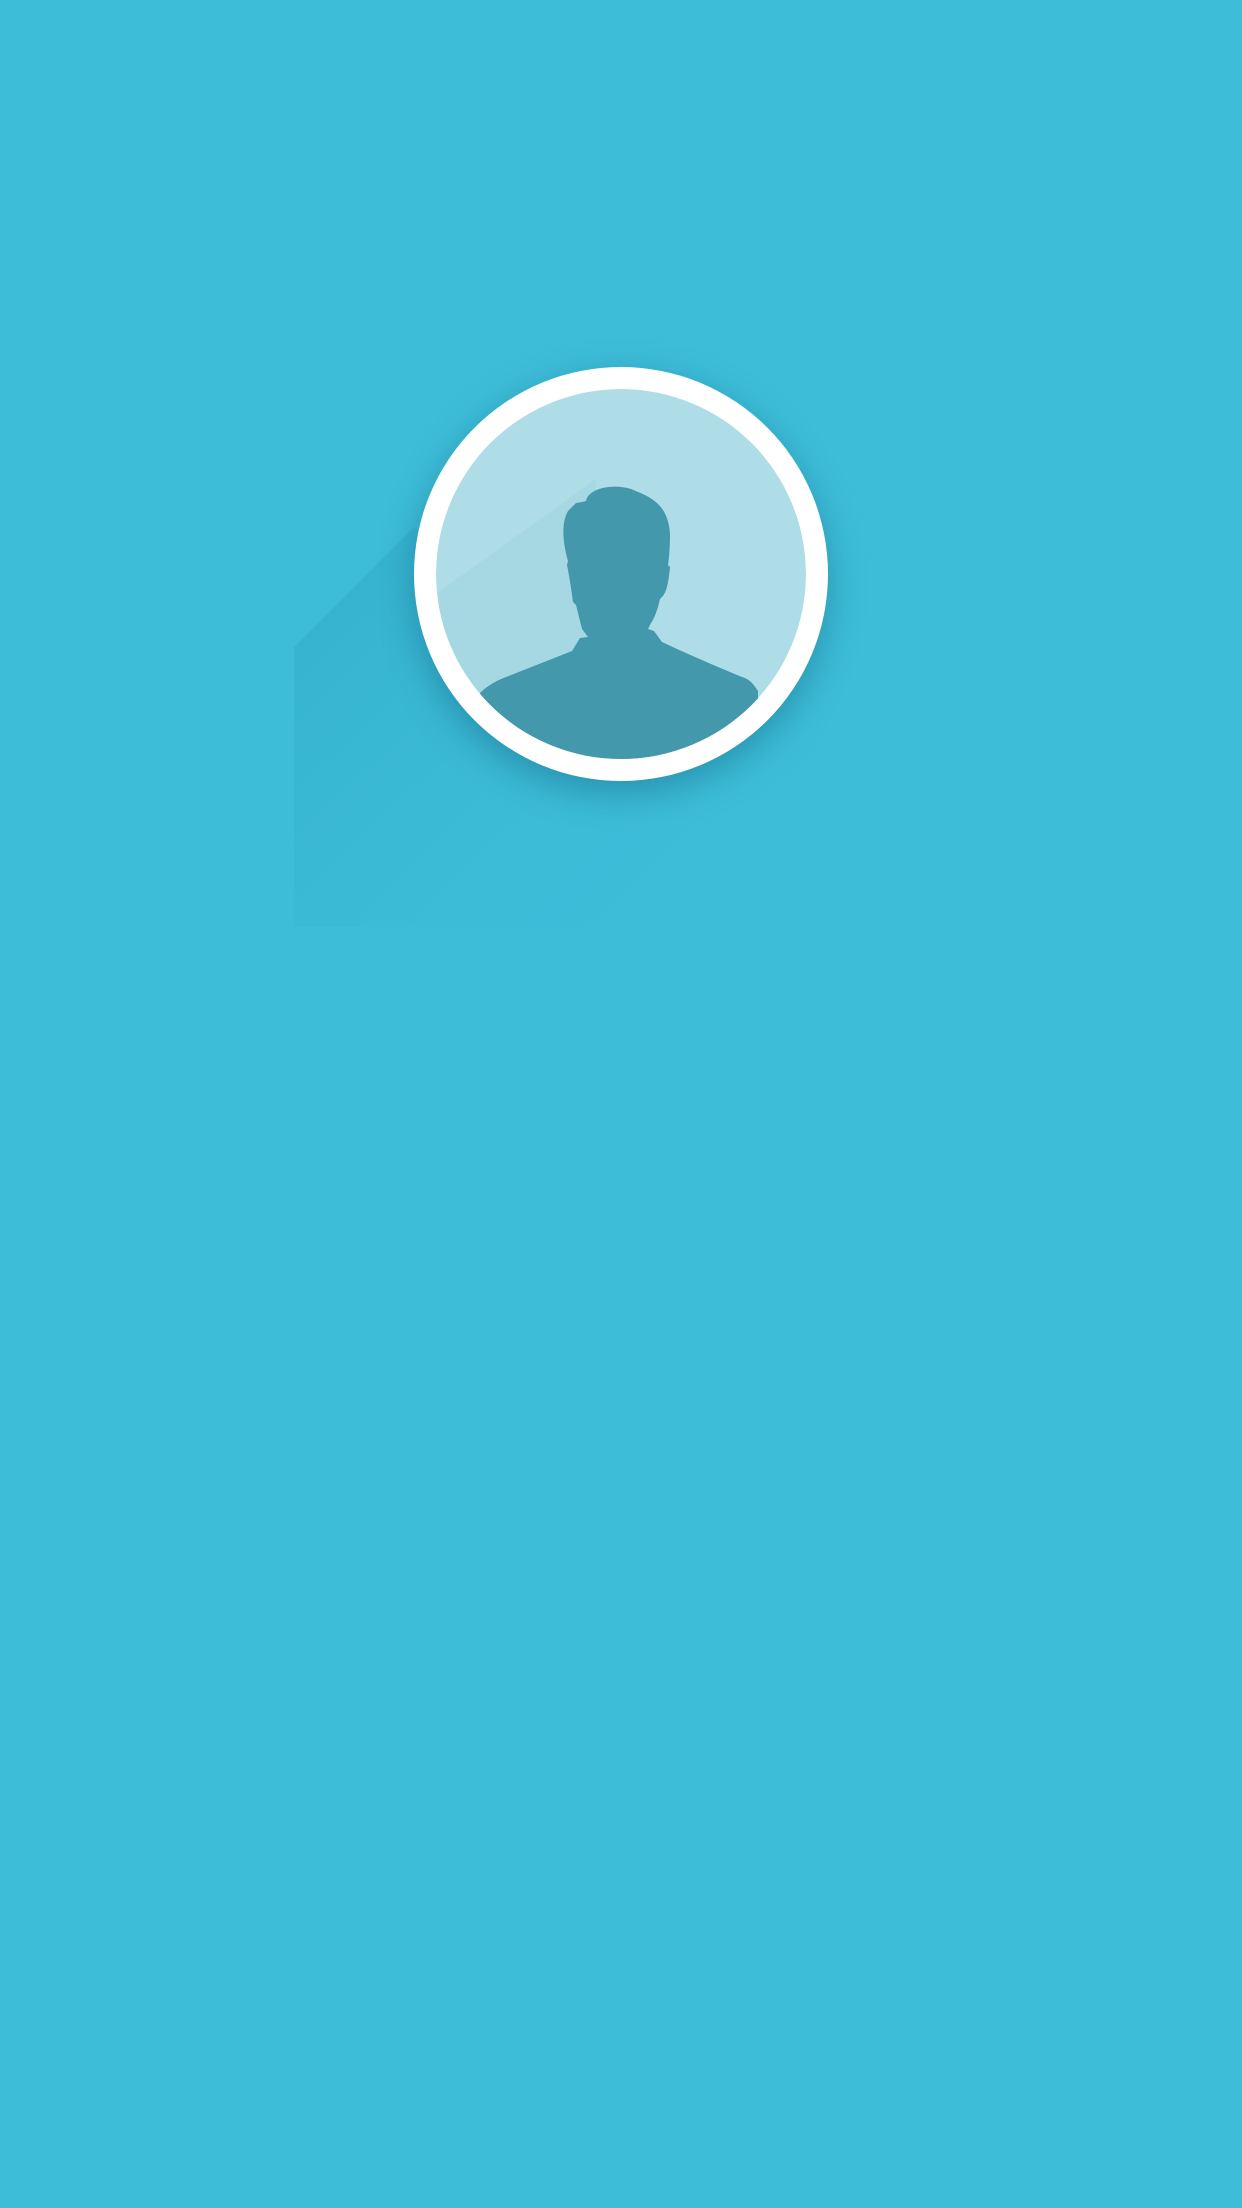 The height and width of the screenshot is (2208, 1242). I want to click on user-silhouette-icon, so click(621, 574).